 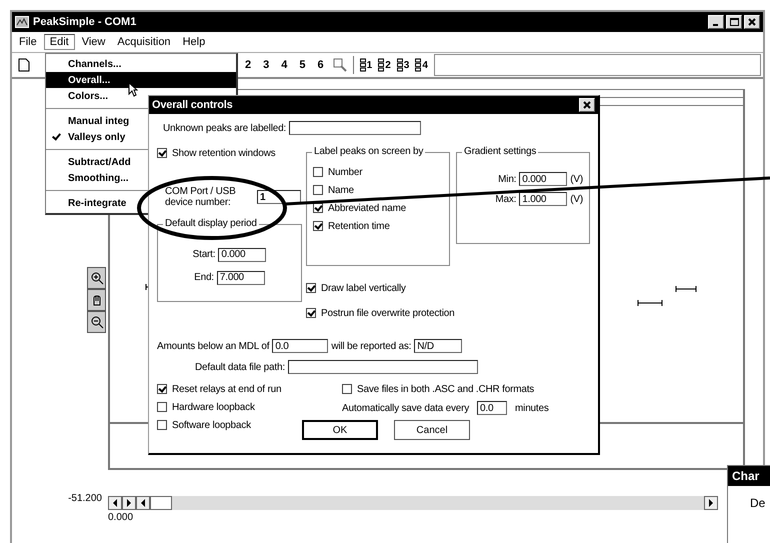 I want to click on overwrite-protection-checkbox: Postrun file overwrite protection, so click(x=380, y=313).